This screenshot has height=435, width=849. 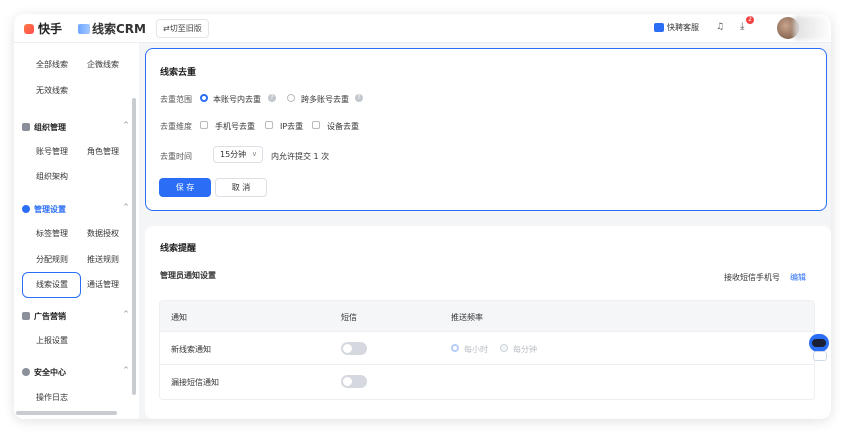 I want to click on ads-icon, so click(x=26, y=316).